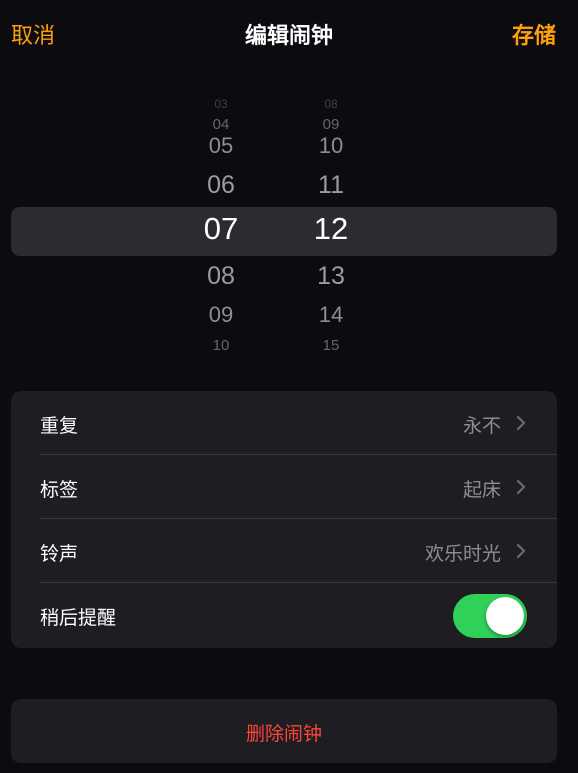  What do you see at coordinates (331, 315) in the screenshot?
I see `minute-option: 14` at bounding box center [331, 315].